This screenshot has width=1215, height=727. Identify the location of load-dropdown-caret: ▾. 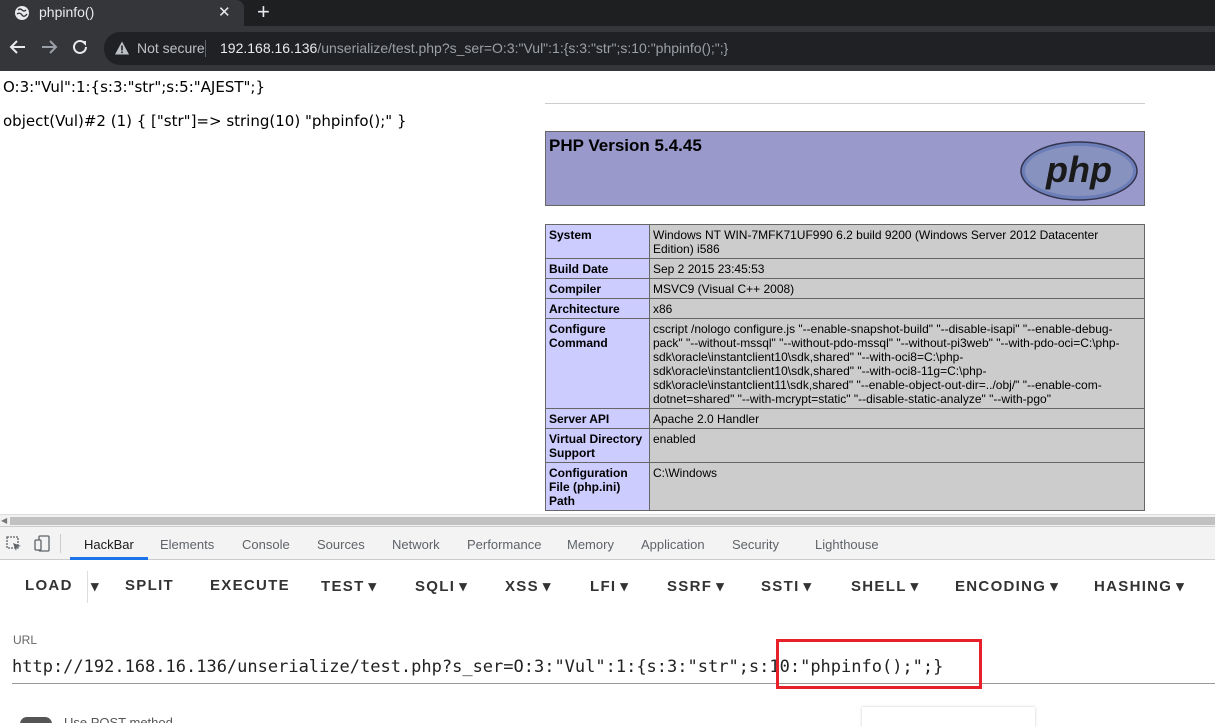
(95, 586).